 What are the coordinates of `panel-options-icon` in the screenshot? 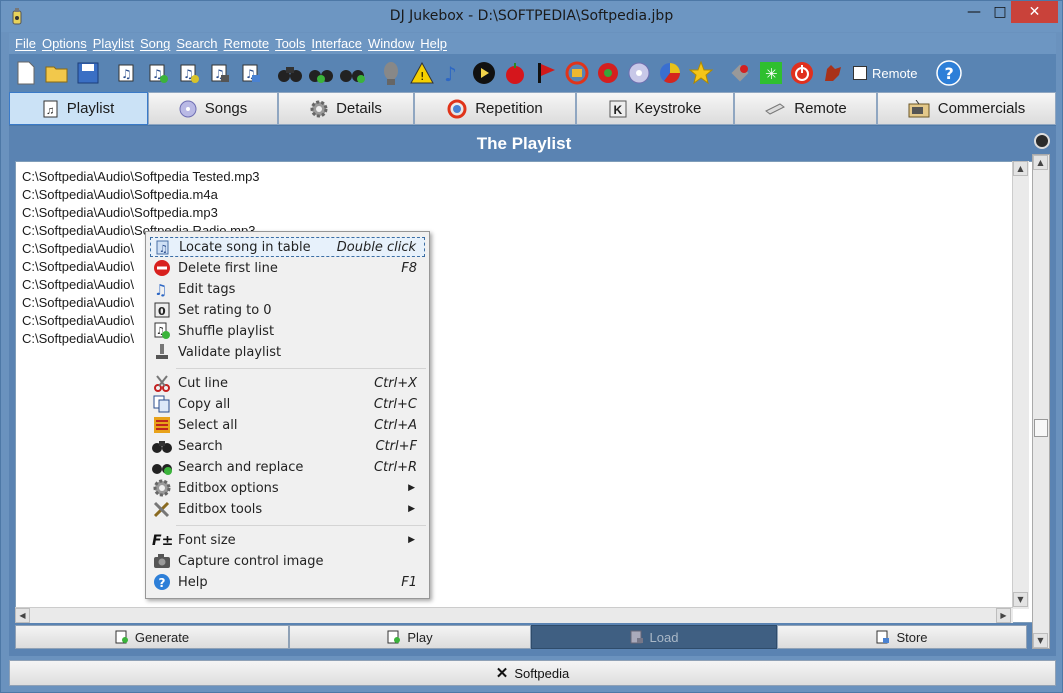 It's located at (1042, 141).